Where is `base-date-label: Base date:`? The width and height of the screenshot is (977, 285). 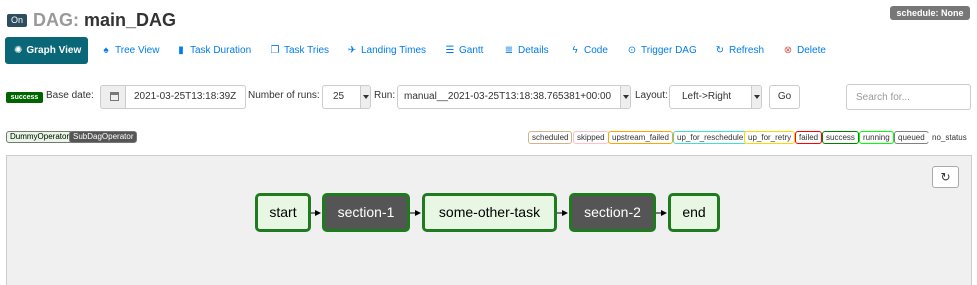
base-date-label: Base date: is located at coordinates (70, 95).